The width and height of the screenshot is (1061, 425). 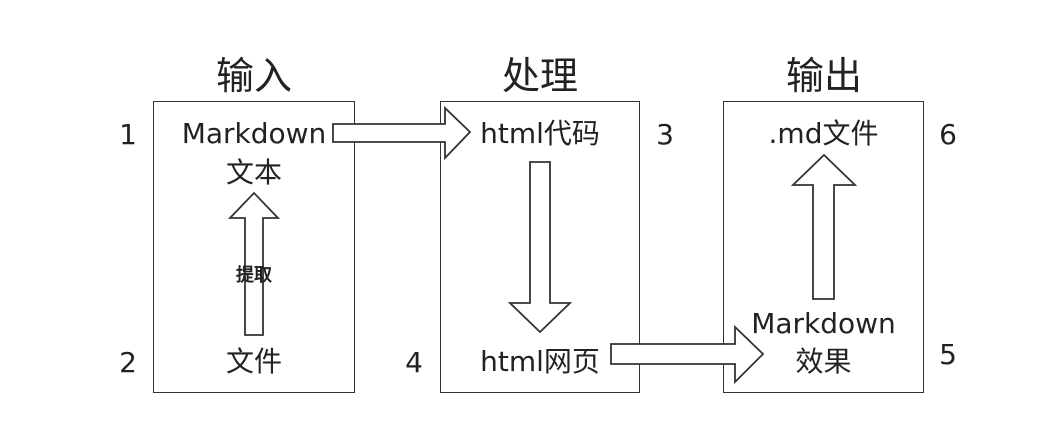 I want to click on node-markdown-effect-line2: 效果, so click(x=823, y=361).